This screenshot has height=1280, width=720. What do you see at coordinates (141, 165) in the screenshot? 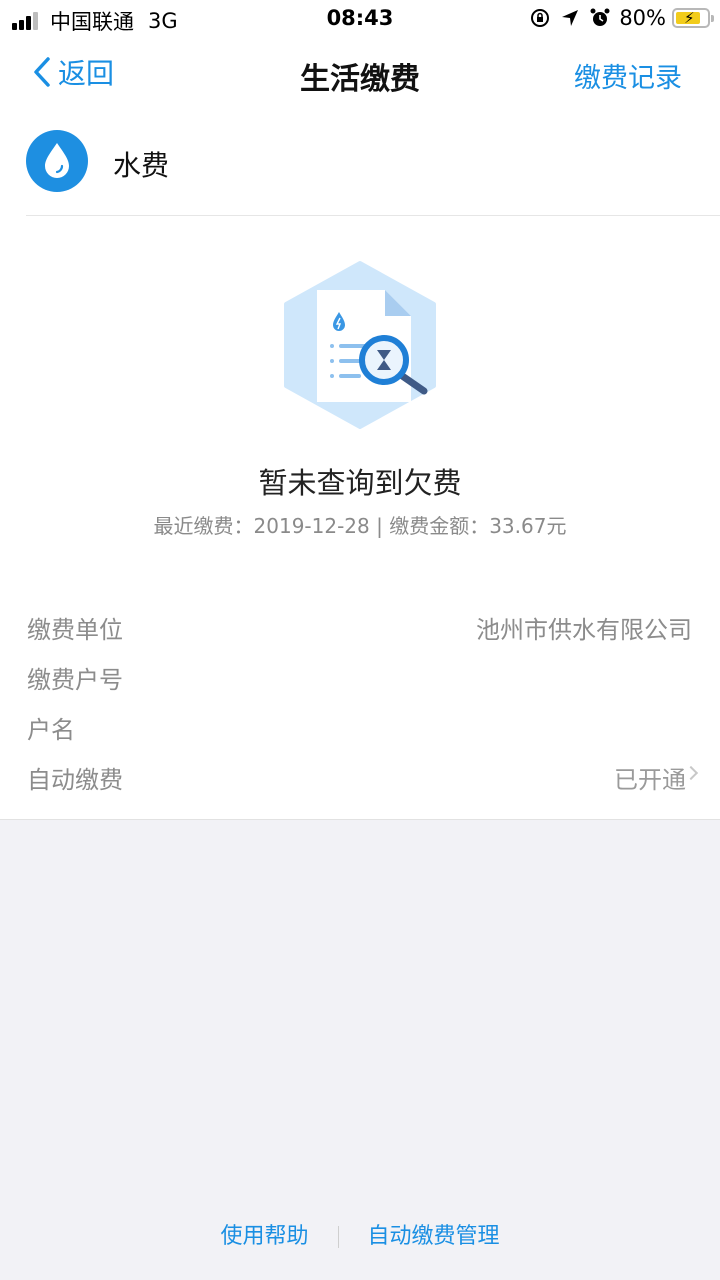
I see `service-name: 水费` at bounding box center [141, 165].